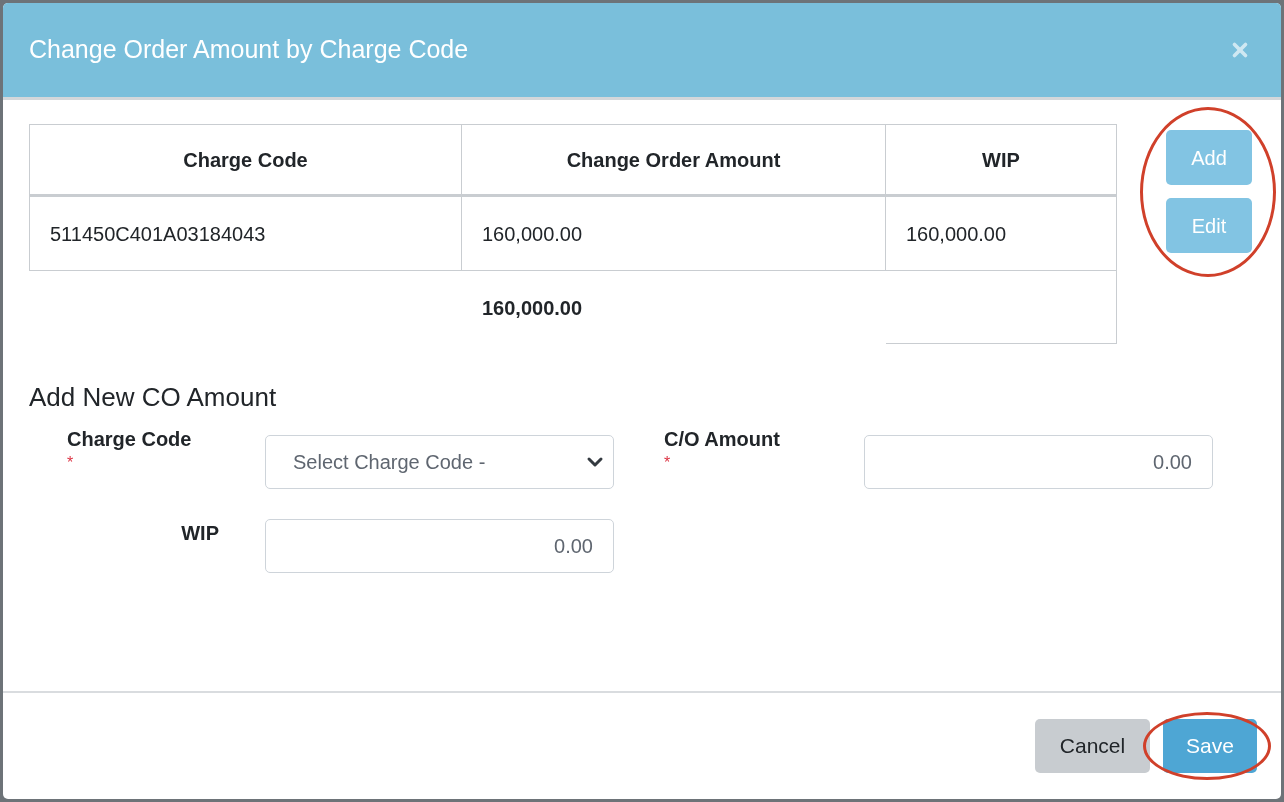  I want to click on table-cell: 511450C401A03184043, so click(245, 234).